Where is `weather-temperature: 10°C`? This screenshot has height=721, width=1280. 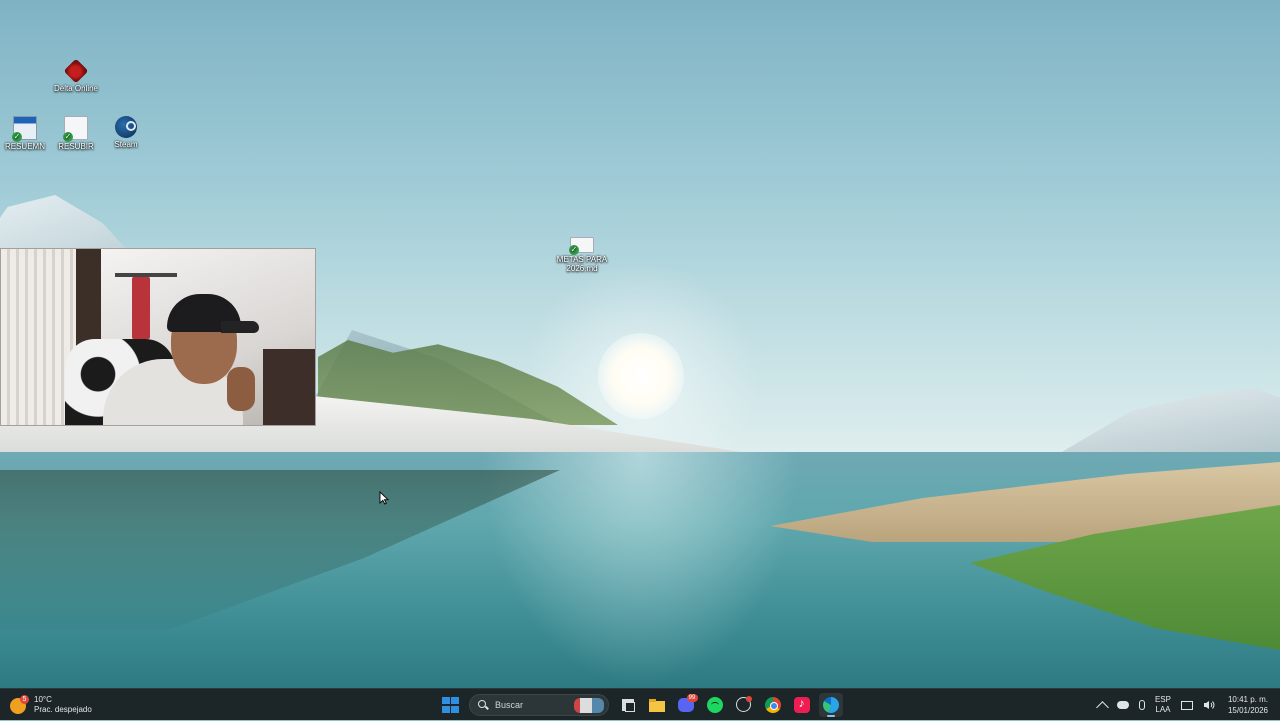 weather-temperature: 10°C is located at coordinates (43, 699).